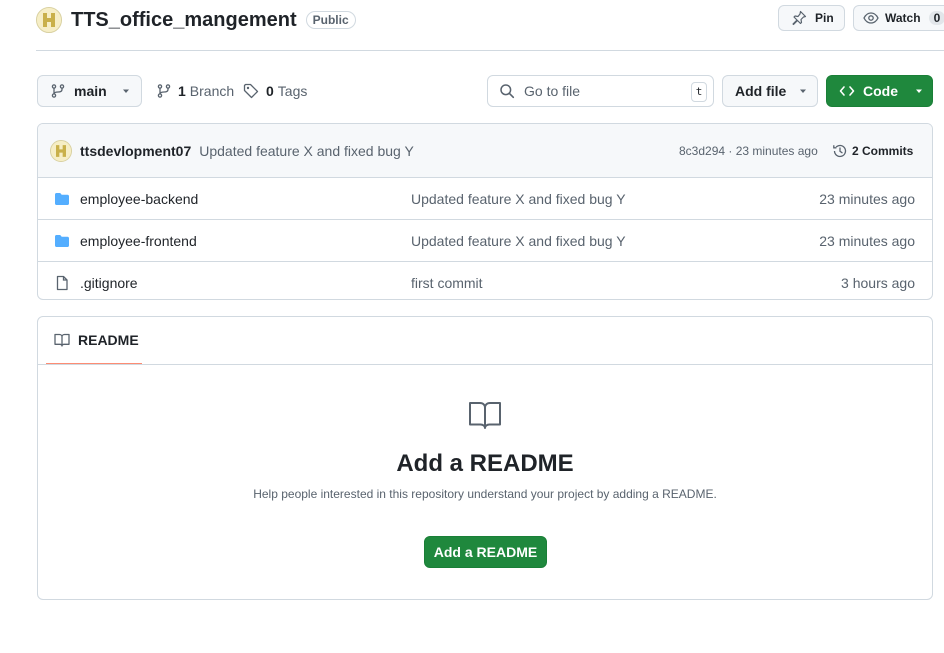 The width and height of the screenshot is (944, 653). What do you see at coordinates (62, 283) in the screenshot?
I see `file-icon` at bounding box center [62, 283].